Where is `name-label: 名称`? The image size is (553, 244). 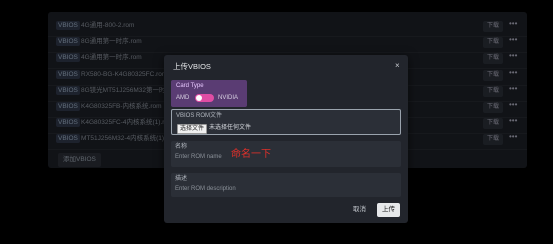
name-label: 名称 is located at coordinates (181, 147).